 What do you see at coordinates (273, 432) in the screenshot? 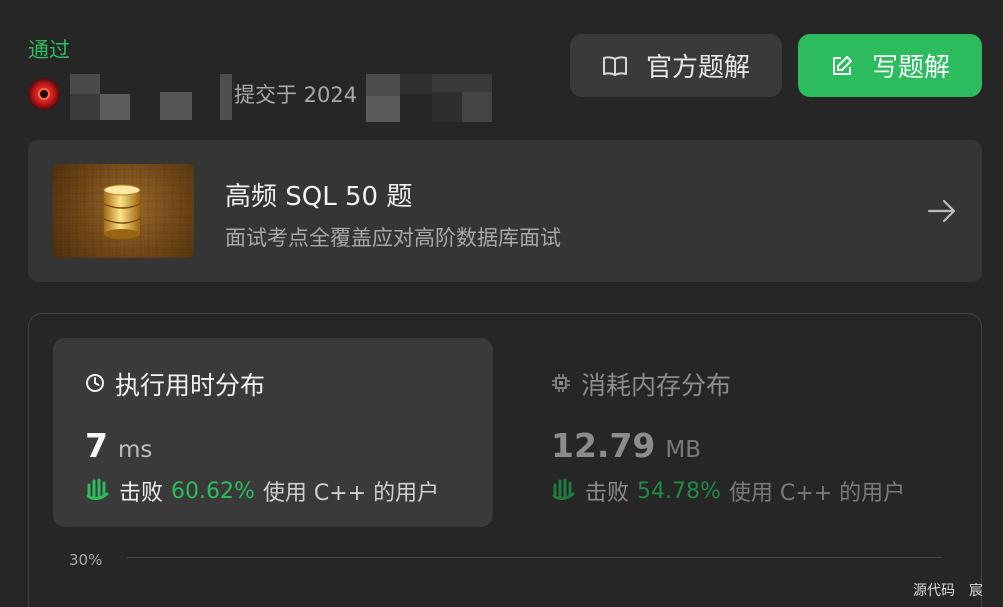
I see `runtime-card: 执行用时分布 7 ms 击败 60.62% 使用 C++ 的用户` at bounding box center [273, 432].